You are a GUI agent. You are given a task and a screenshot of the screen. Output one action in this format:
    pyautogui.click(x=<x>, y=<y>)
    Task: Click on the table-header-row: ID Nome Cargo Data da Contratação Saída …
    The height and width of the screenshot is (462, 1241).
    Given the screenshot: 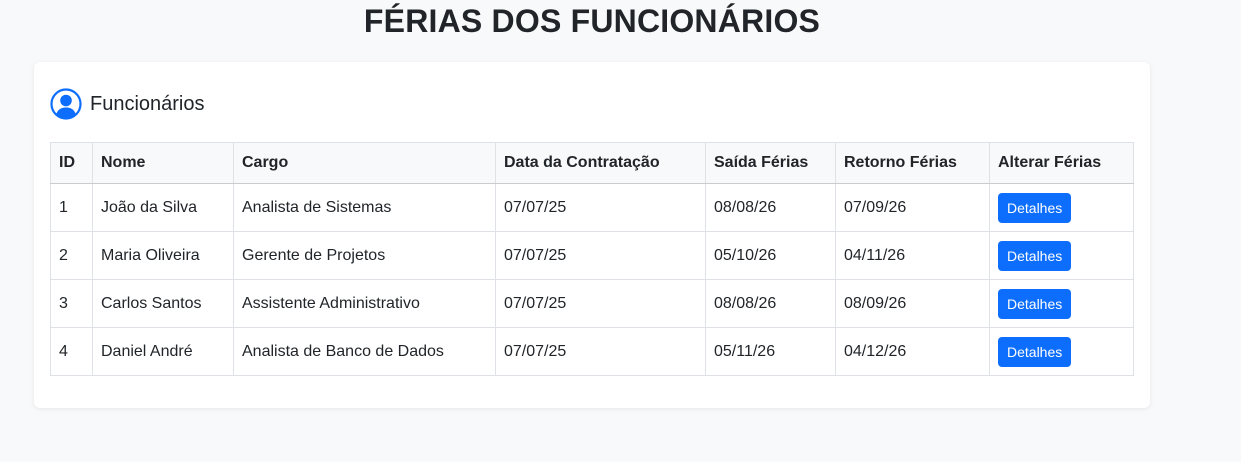 What is the action you would take?
    pyautogui.click(x=592, y=163)
    